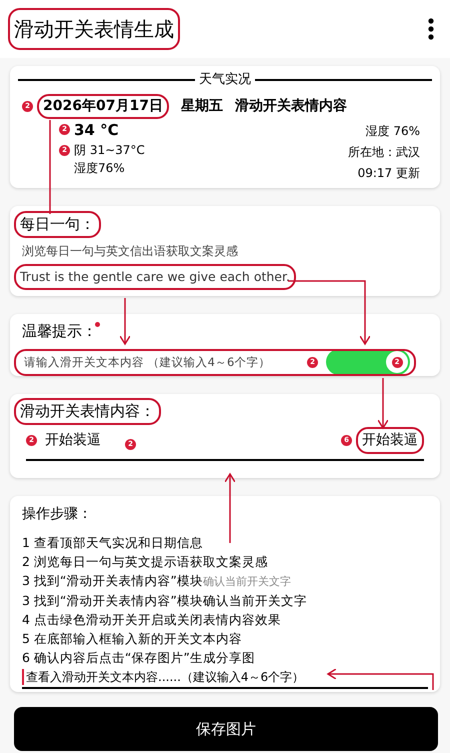 The image size is (450, 753). What do you see at coordinates (94, 29) in the screenshot?
I see `app-title: 滑动开关表情生成` at bounding box center [94, 29].